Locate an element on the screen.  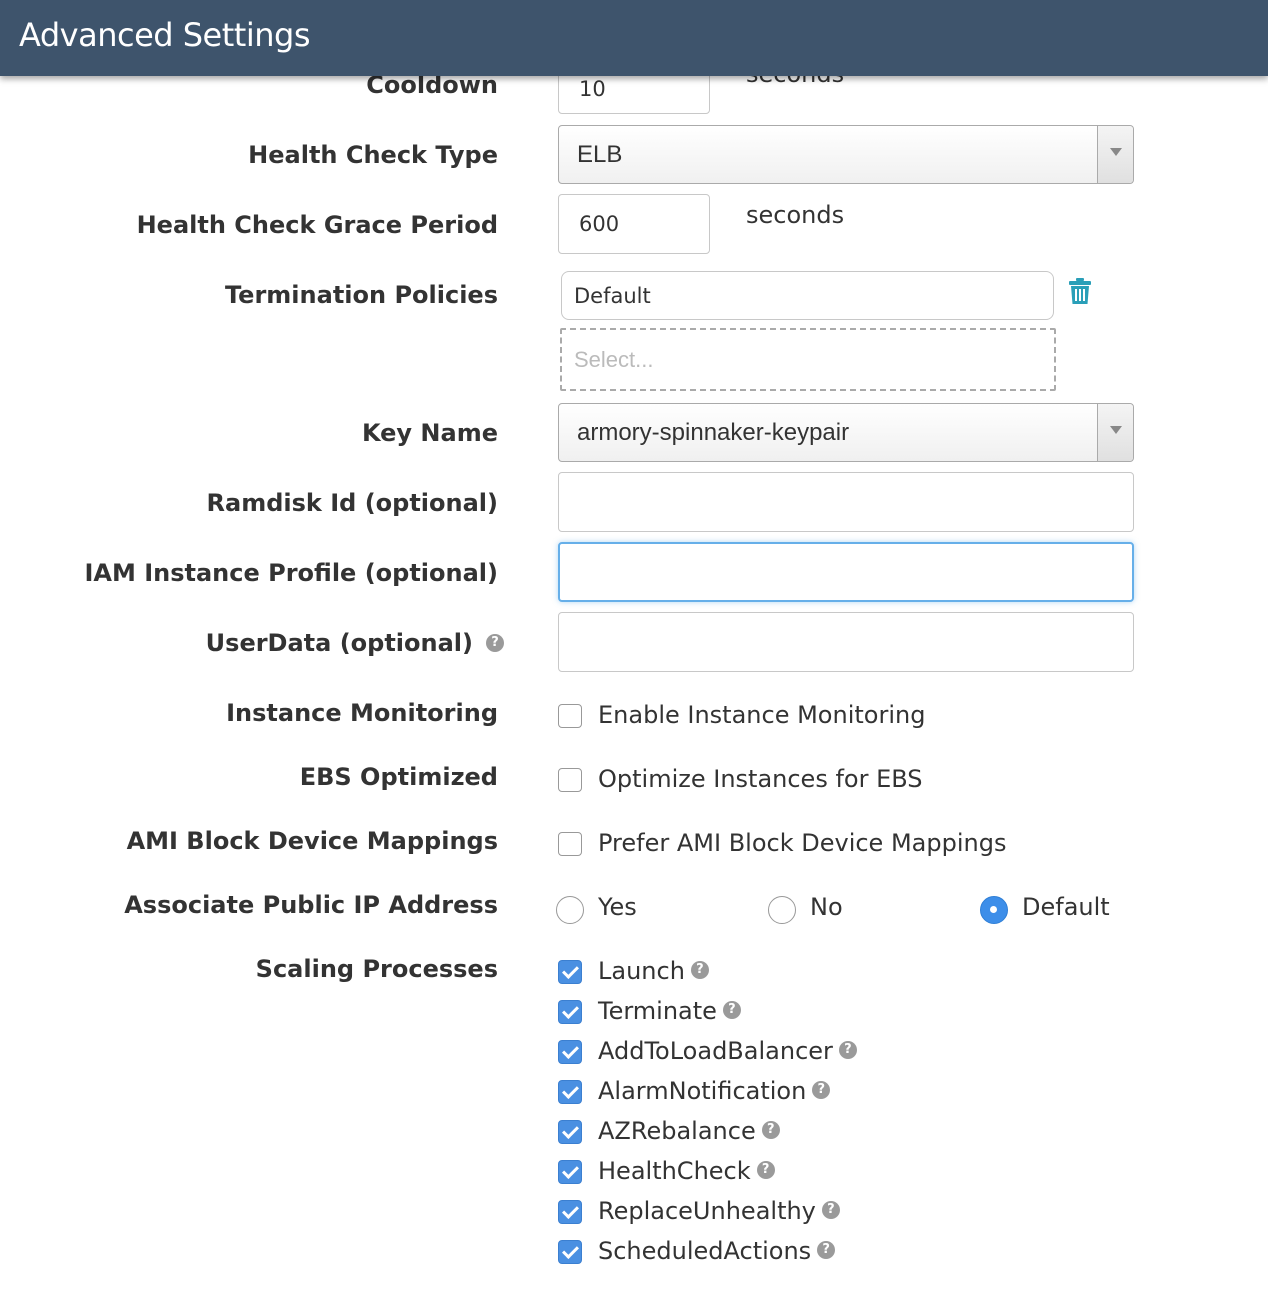
ami-block-device-mappings-checkbox is located at coordinates (570, 844).